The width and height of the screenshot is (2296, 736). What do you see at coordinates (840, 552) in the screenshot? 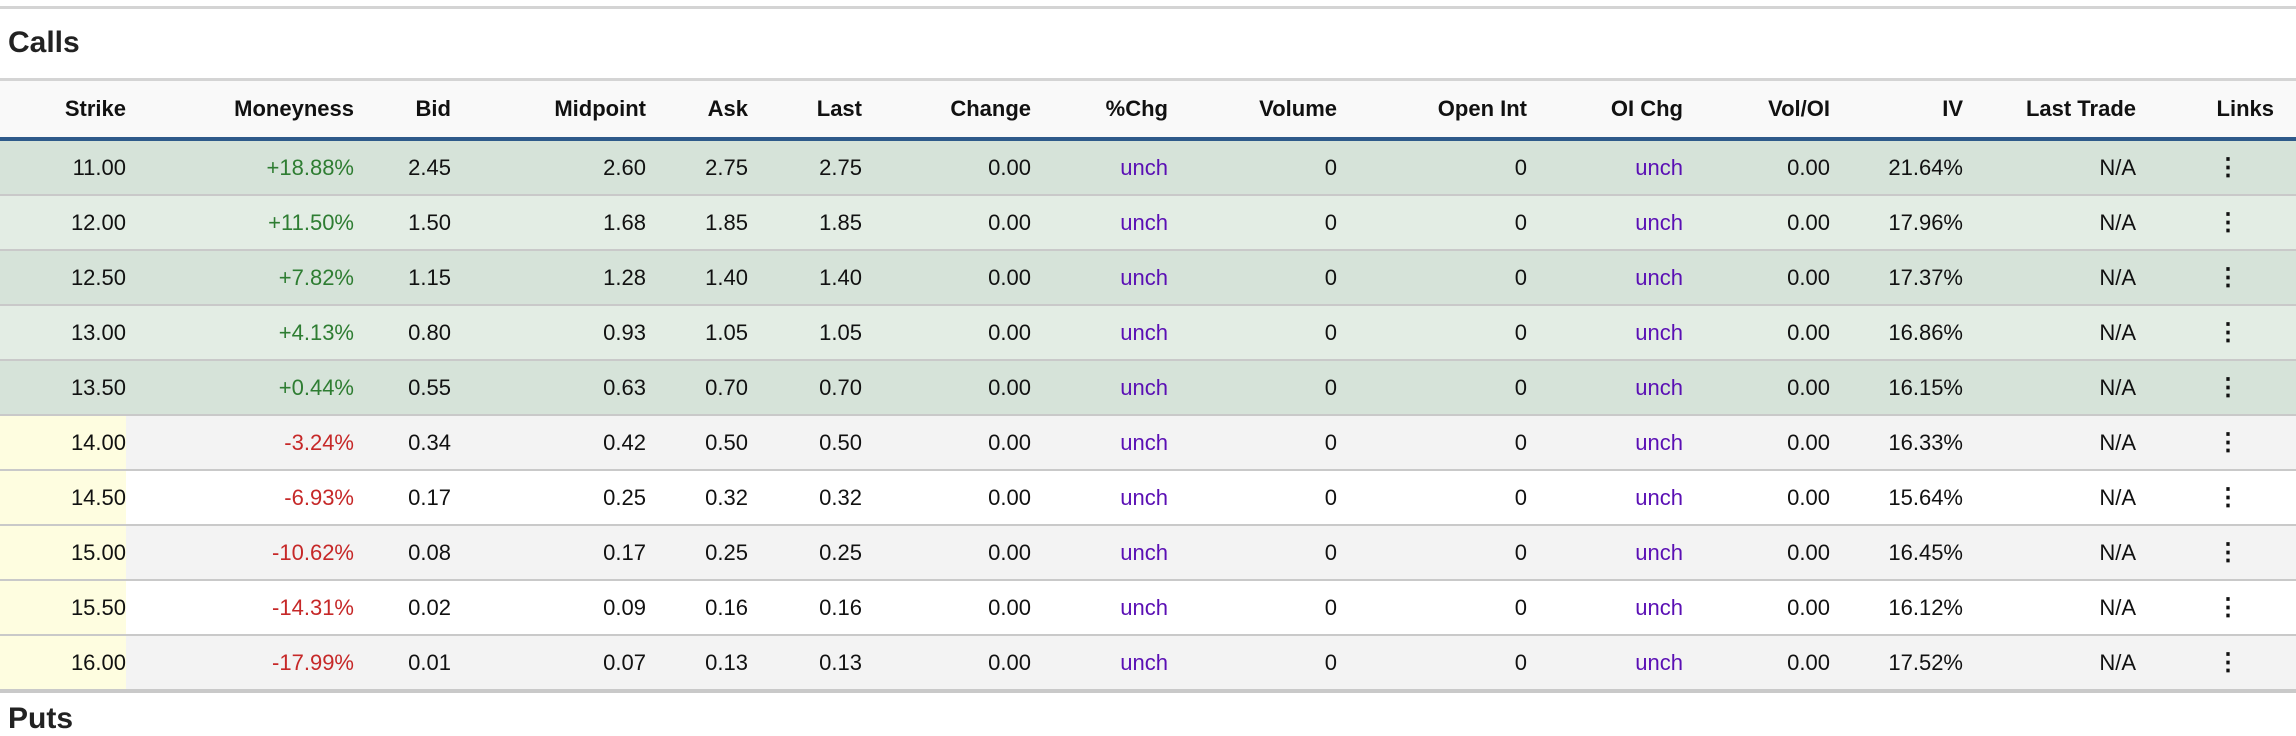
I see `last-cell: 0.25` at bounding box center [840, 552].